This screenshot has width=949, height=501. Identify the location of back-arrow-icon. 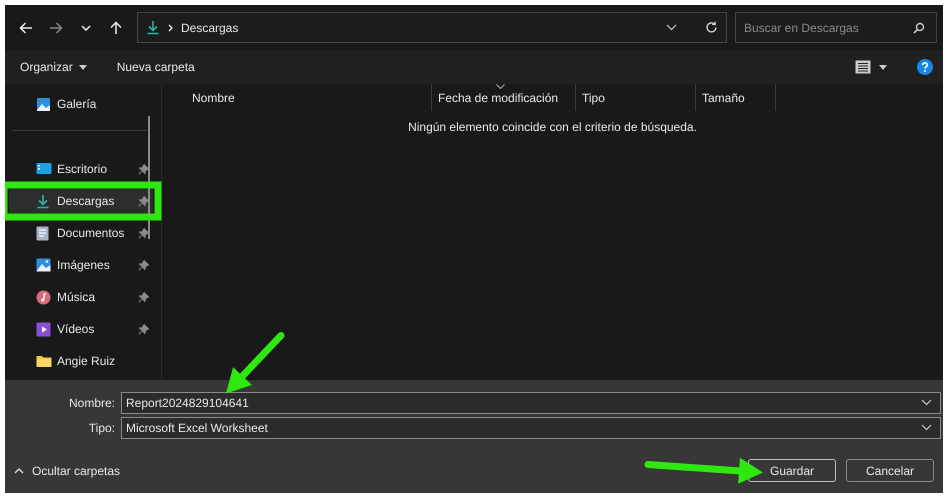
(26, 28).